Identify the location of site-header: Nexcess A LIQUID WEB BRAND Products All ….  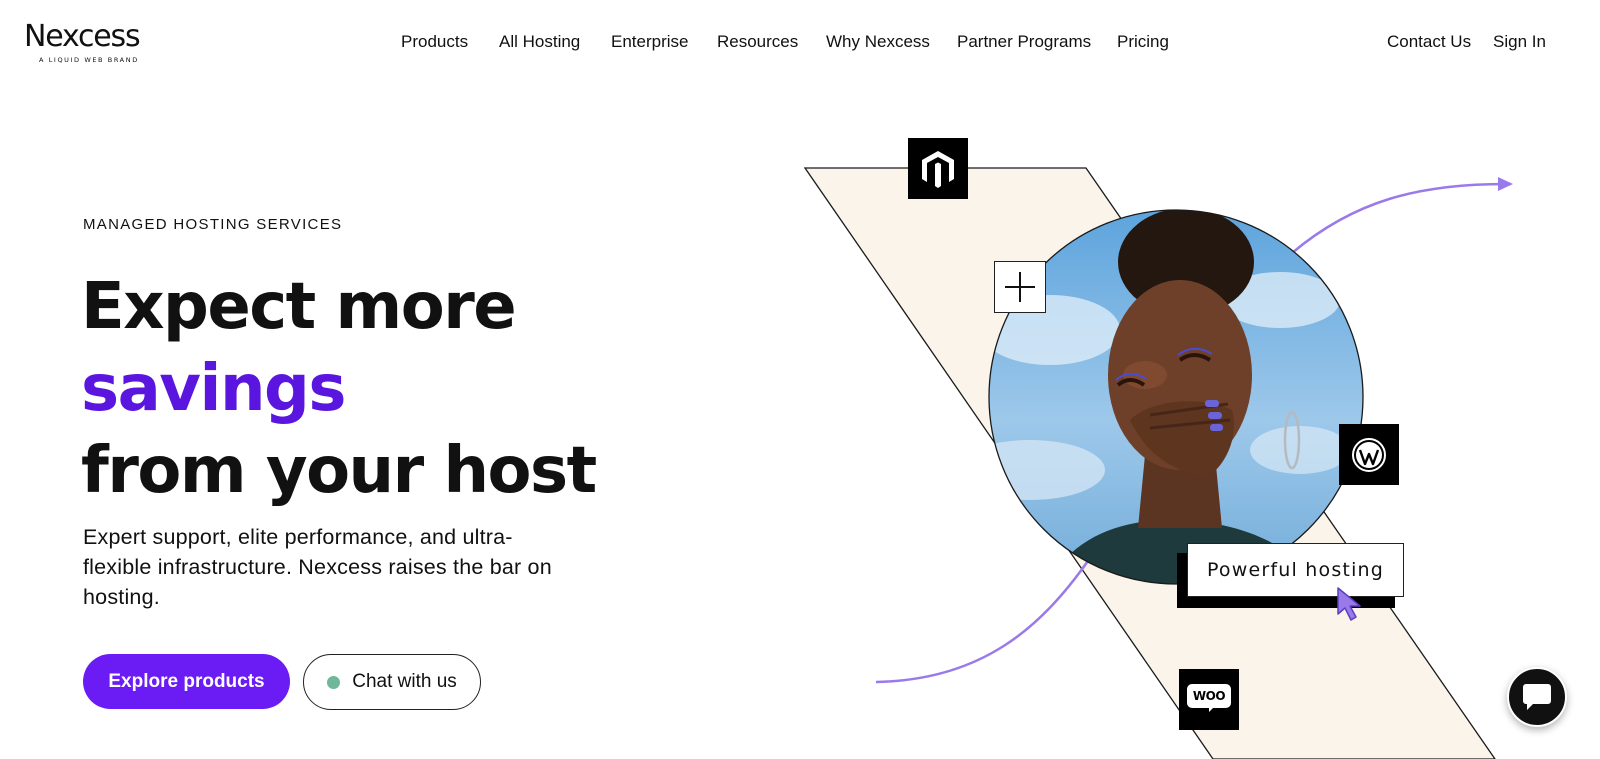
(800, 42).